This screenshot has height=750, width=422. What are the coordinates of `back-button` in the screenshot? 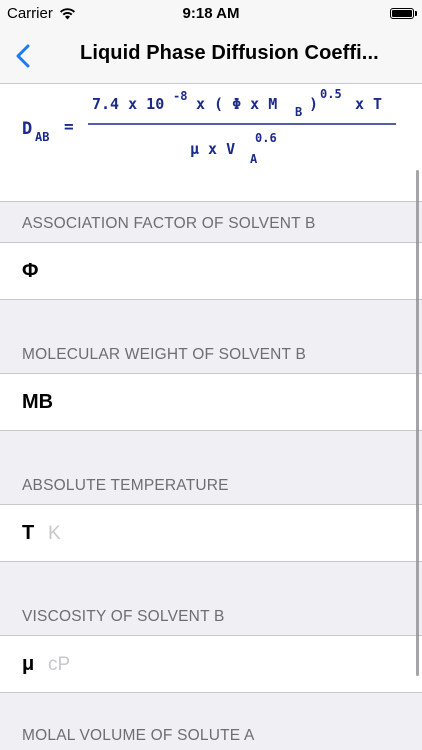 It's located at (23, 56).